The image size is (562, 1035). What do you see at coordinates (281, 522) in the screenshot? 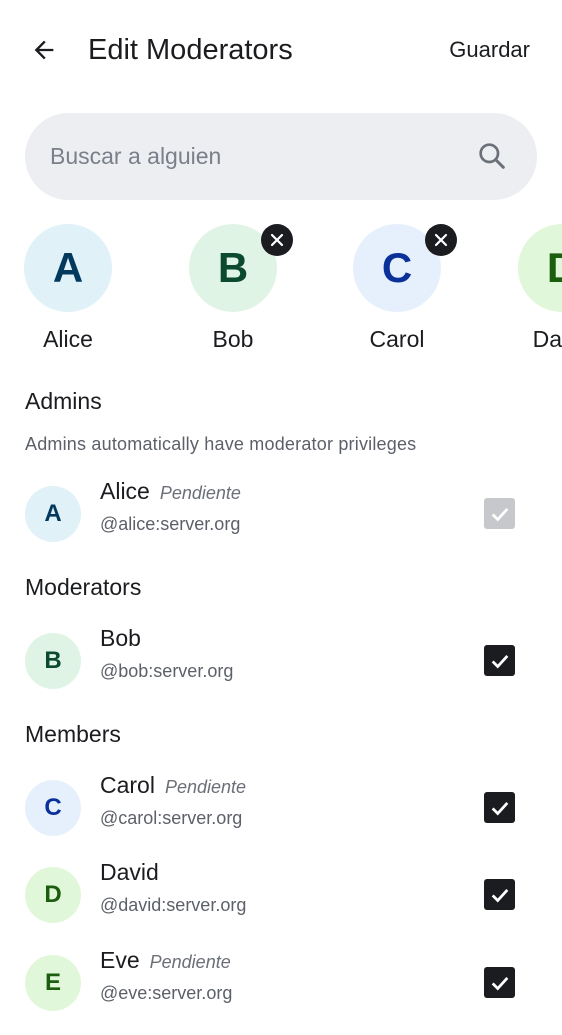
I see `member-row: A Alice Pendiente @alice:server.org` at bounding box center [281, 522].